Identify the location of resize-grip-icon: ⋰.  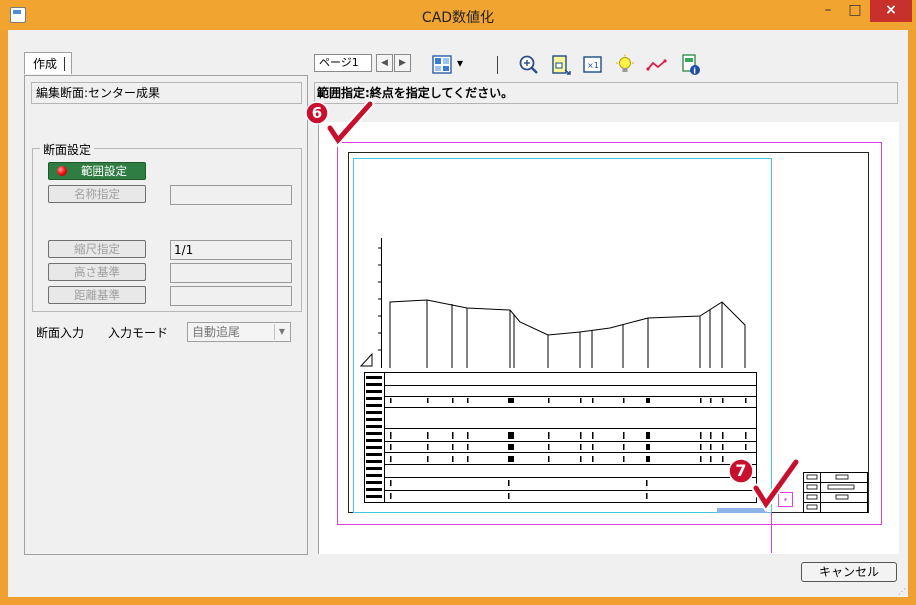
(902, 591).